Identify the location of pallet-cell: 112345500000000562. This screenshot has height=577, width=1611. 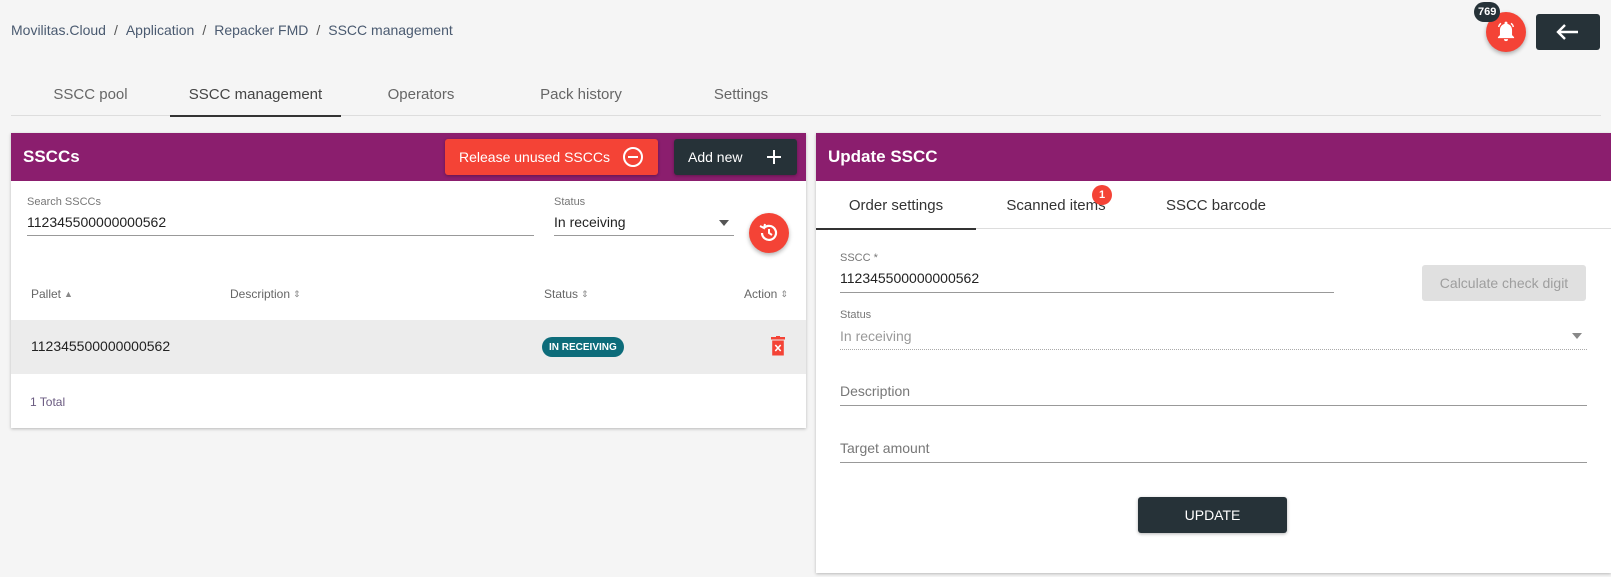
(101, 346).